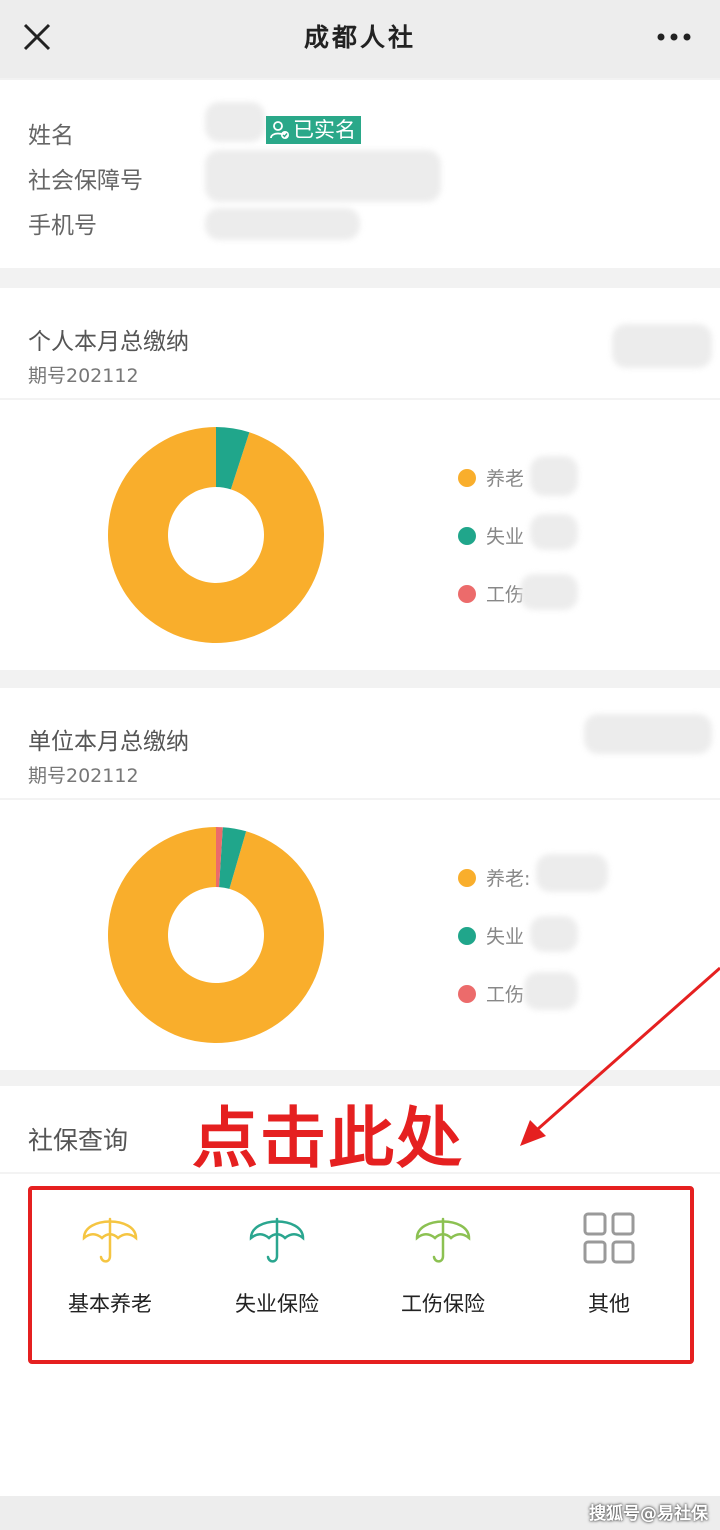 The width and height of the screenshot is (720, 1530). I want to click on service-basic-pension: 基本养老, so click(110, 1263).